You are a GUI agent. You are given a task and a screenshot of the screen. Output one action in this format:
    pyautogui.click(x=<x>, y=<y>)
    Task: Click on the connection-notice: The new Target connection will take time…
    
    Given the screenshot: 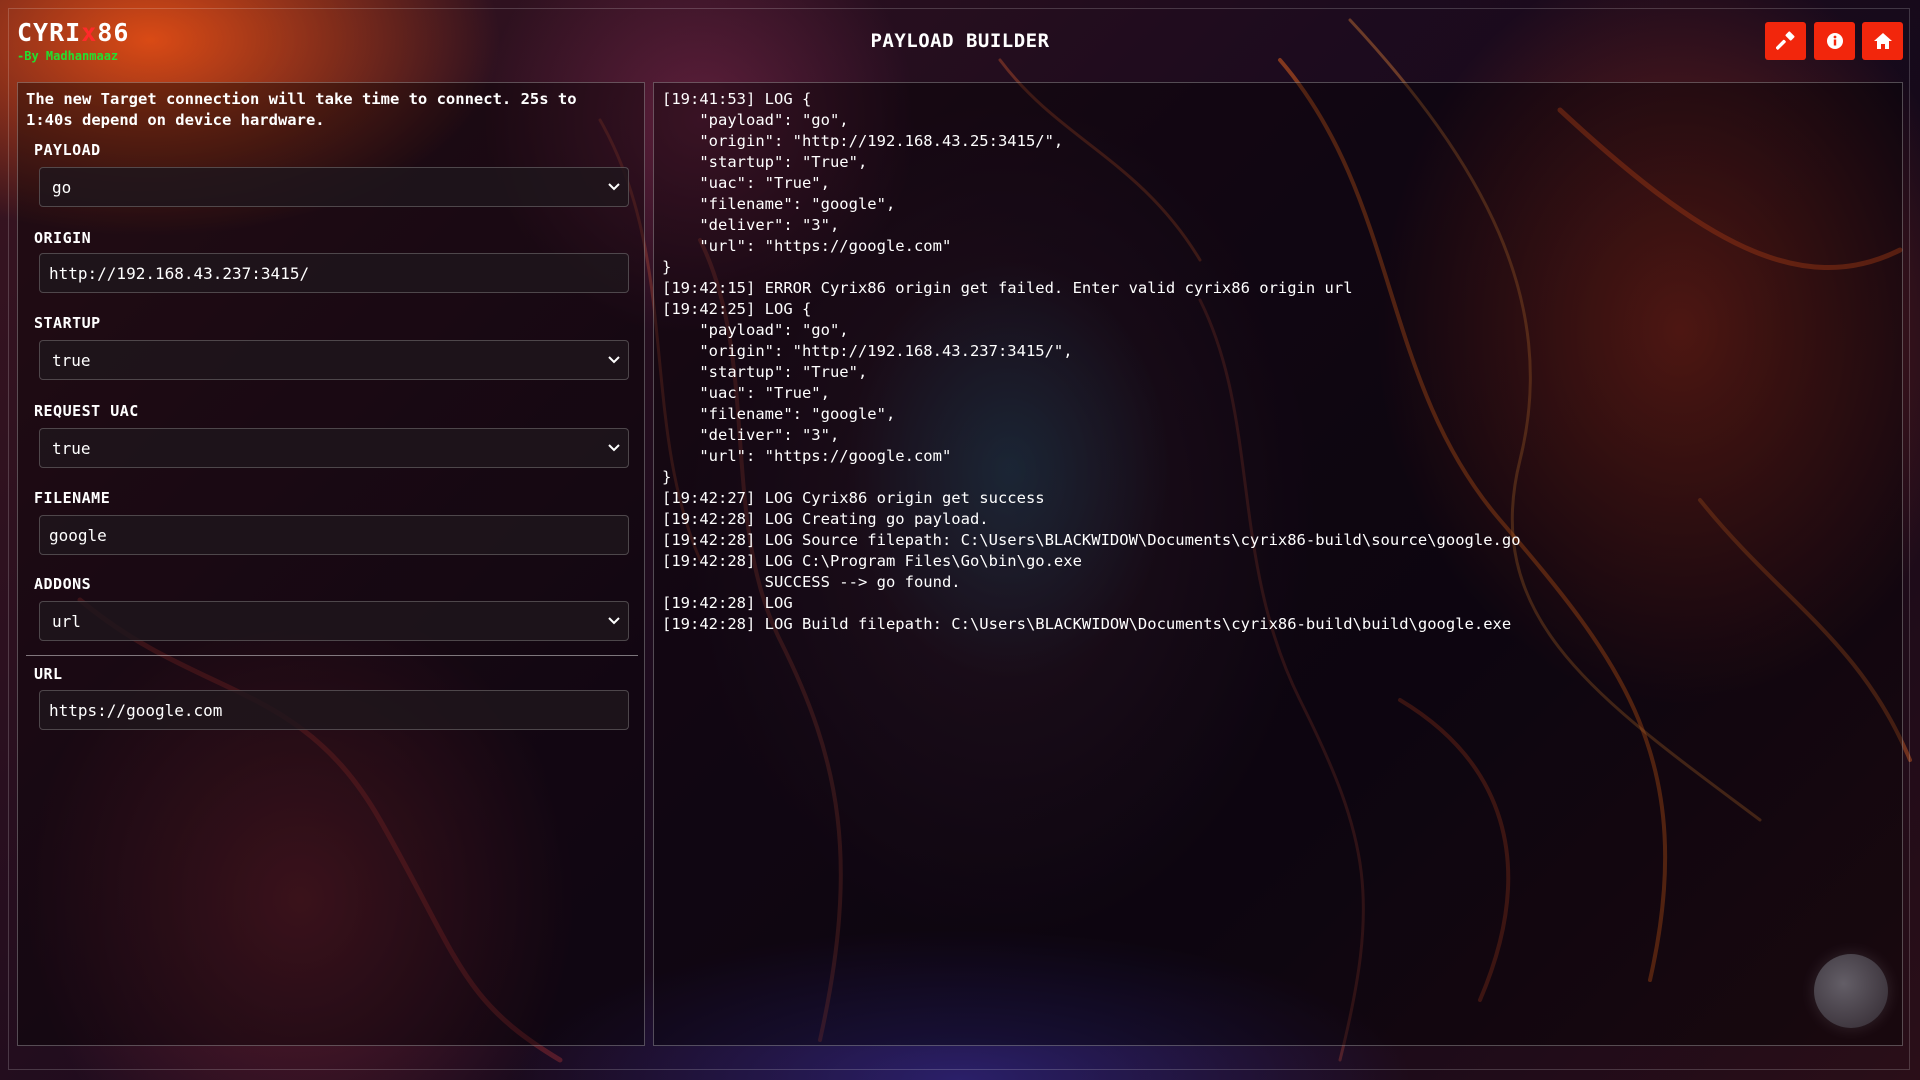 What is the action you would take?
    pyautogui.click(x=301, y=109)
    